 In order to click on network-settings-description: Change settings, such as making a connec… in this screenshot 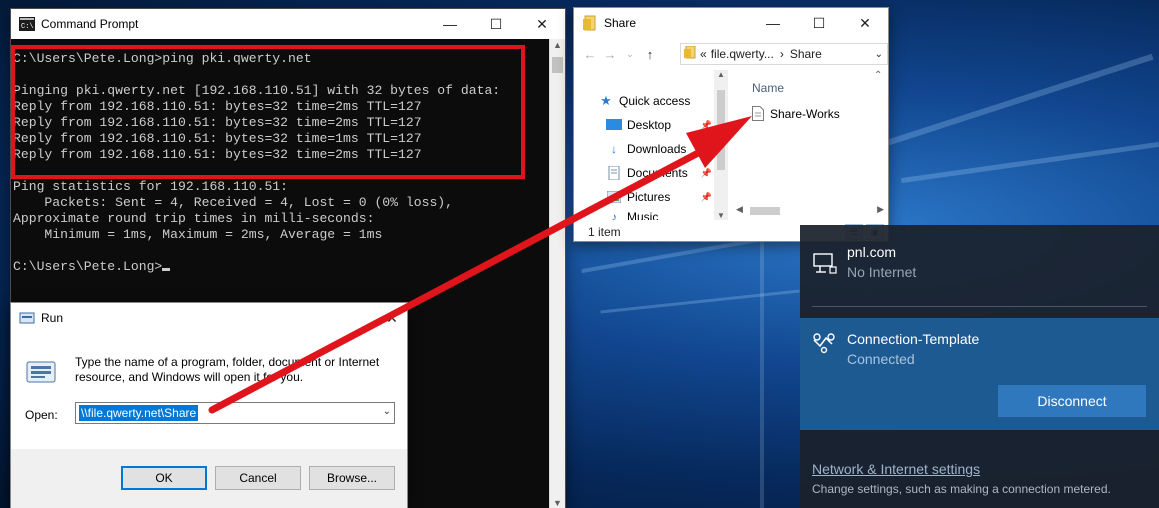, I will do `click(961, 489)`.